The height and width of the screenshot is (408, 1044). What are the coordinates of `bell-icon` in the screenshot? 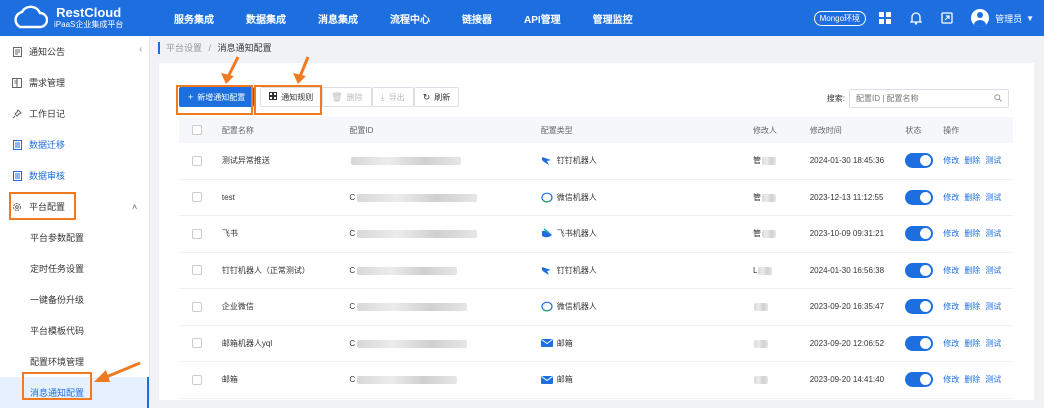 It's located at (916, 18).